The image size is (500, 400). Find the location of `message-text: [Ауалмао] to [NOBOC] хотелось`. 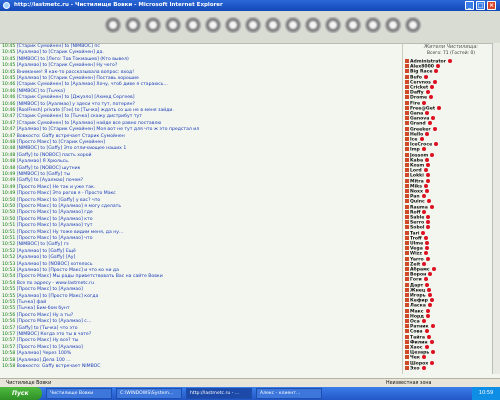

message-text: [Ауалмао] to [NOBOC] хотелось is located at coordinates (54, 264).